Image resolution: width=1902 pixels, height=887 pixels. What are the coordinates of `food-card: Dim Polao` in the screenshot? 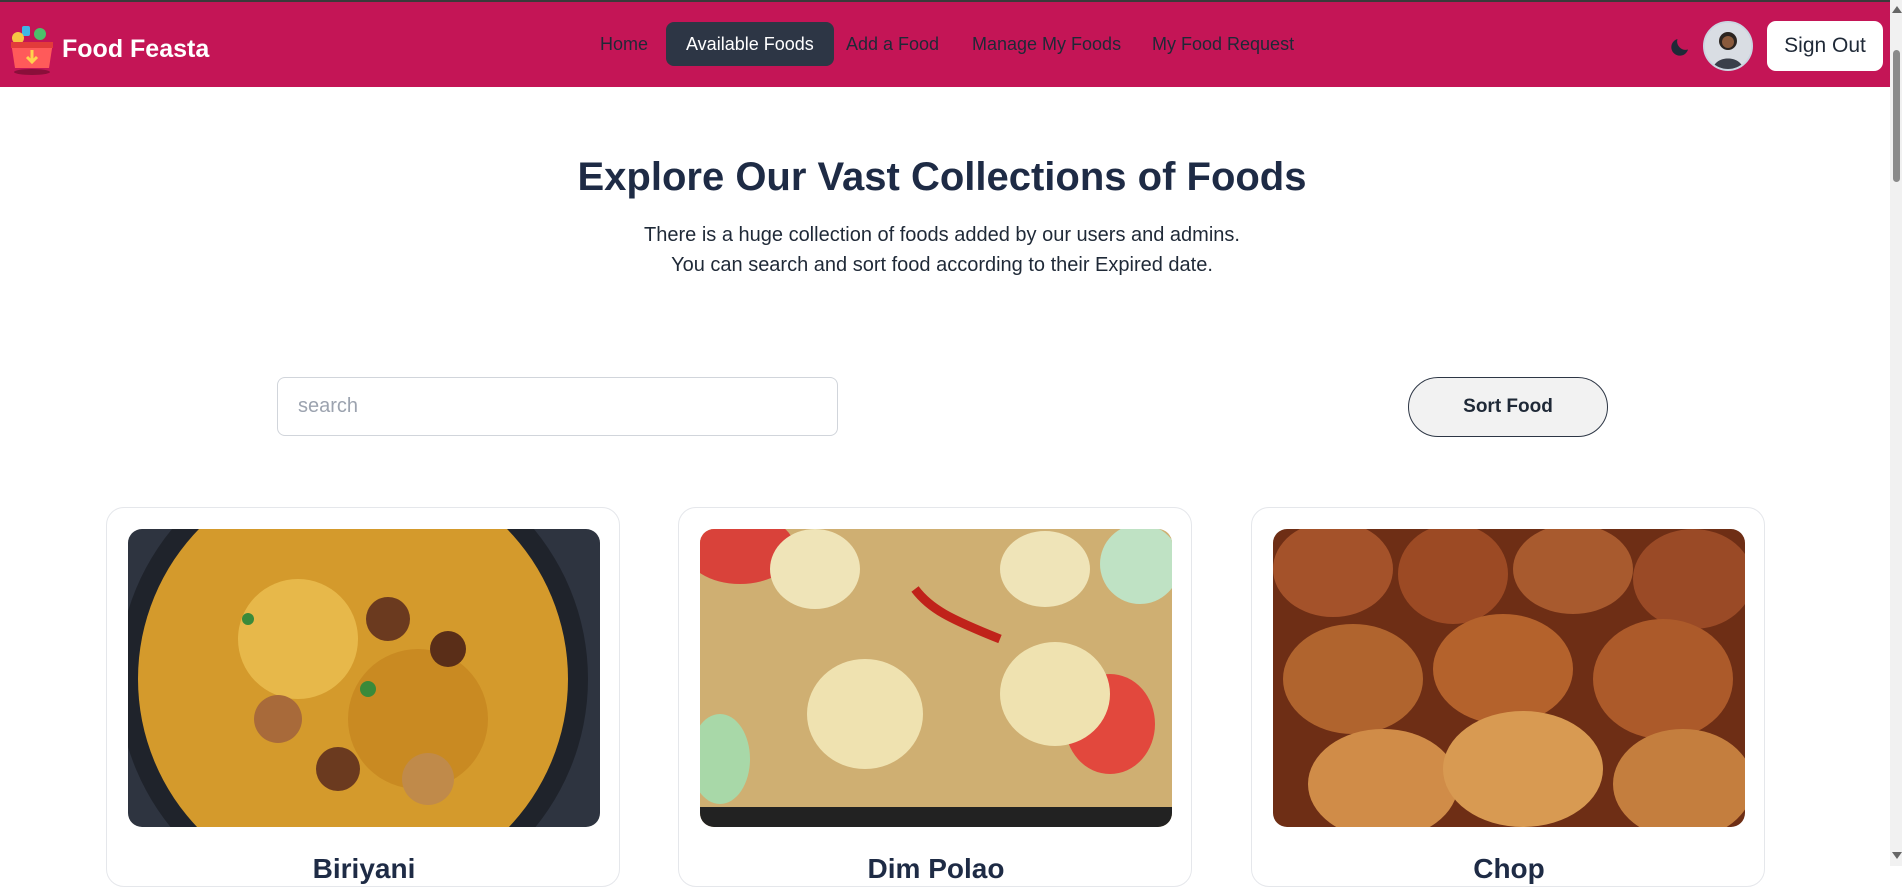 It's located at (935, 697).